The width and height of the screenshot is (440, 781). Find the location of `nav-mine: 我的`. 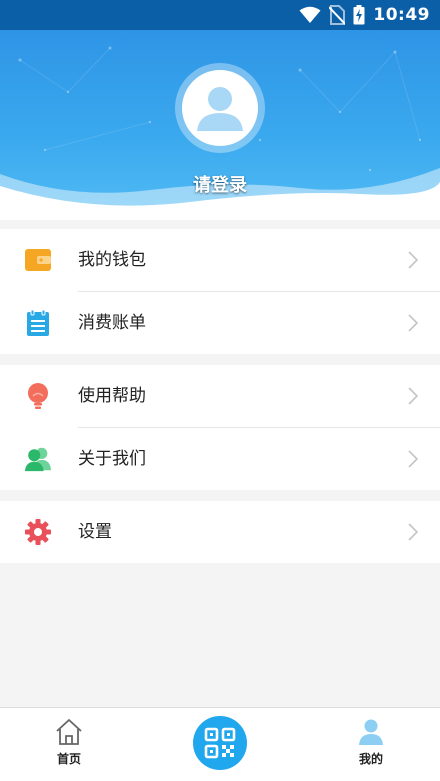

nav-mine: 我的 is located at coordinates (371, 742).